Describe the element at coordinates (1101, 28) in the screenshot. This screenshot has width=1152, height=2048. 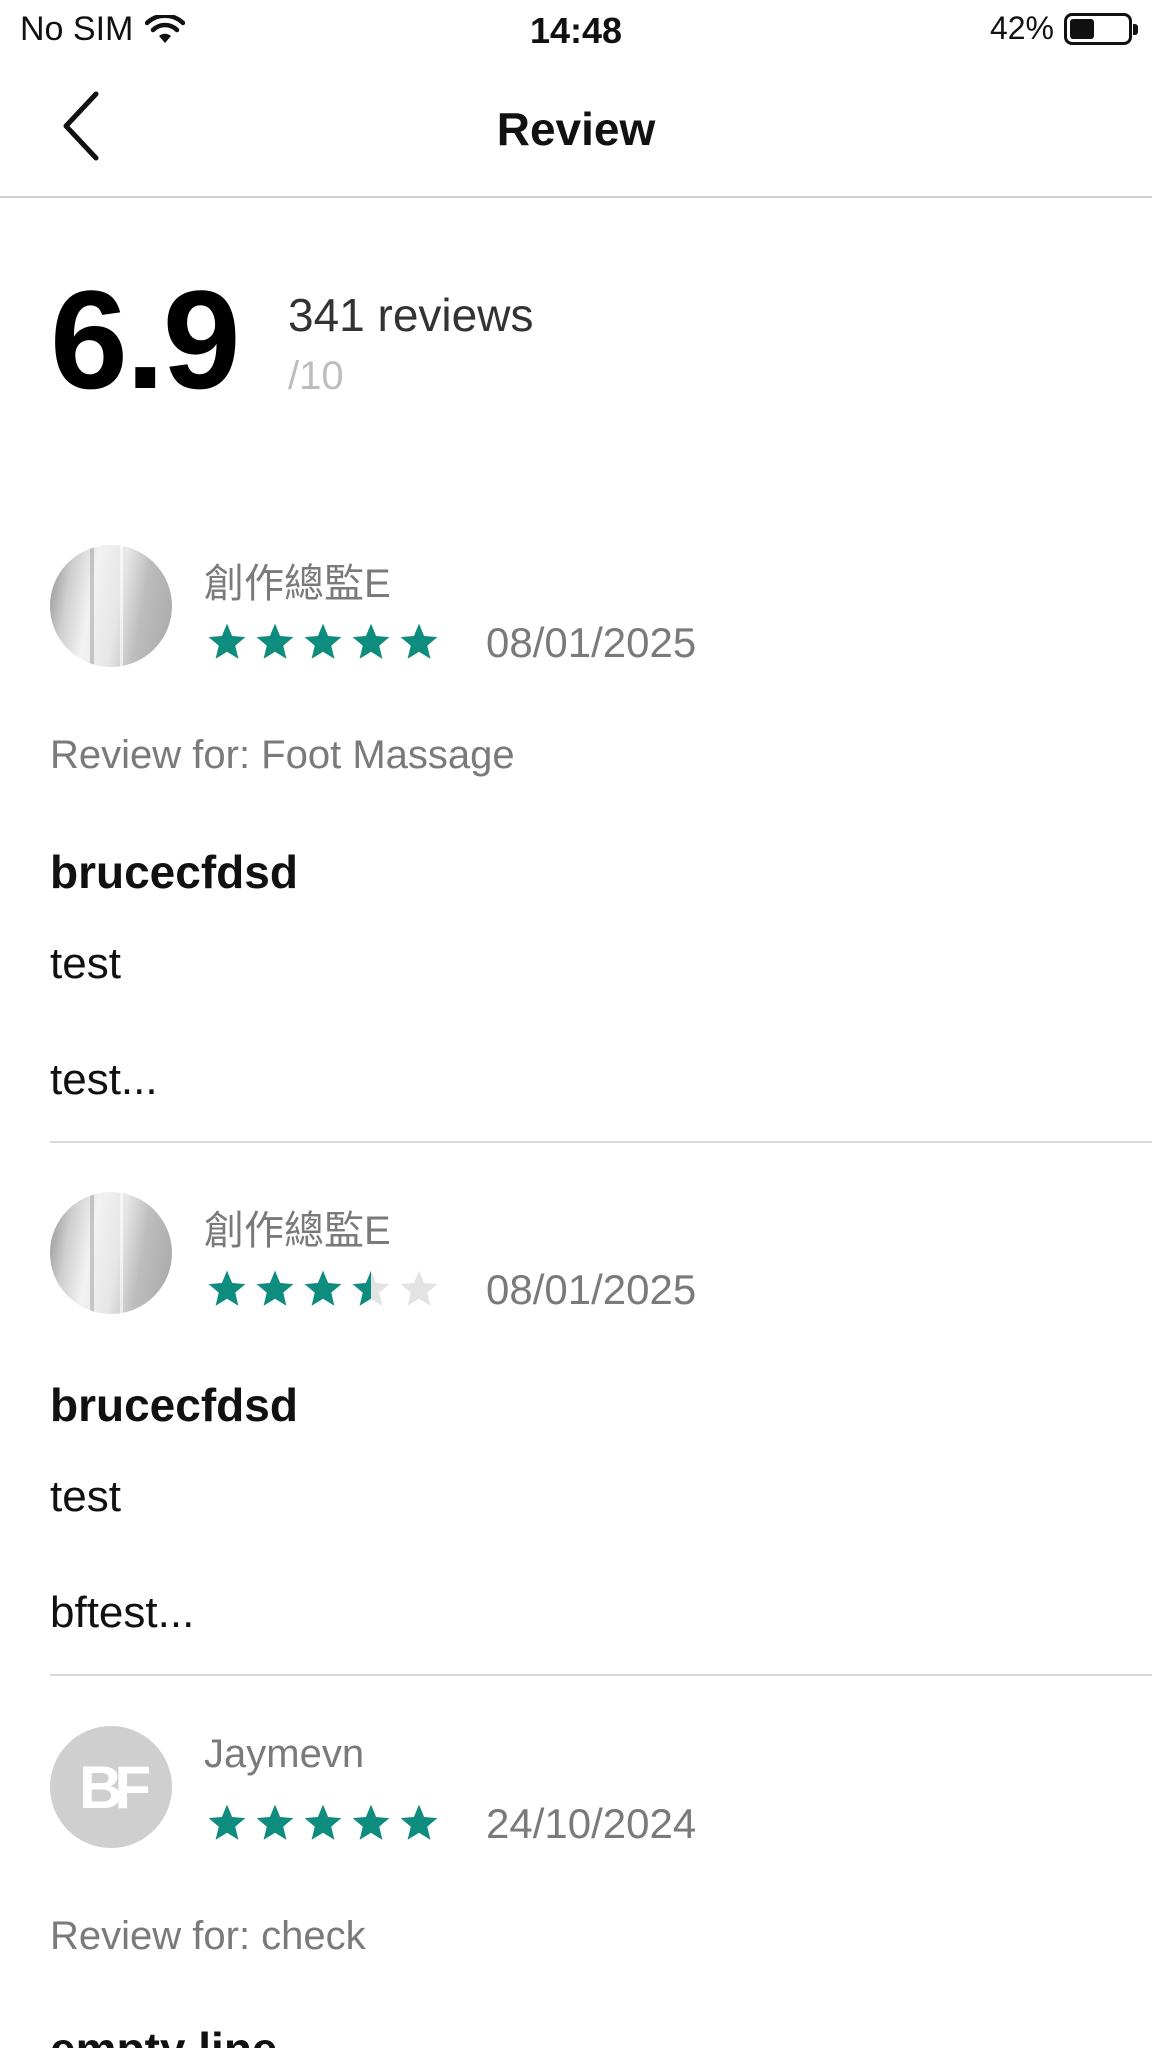
I see `battery-icon` at that location.